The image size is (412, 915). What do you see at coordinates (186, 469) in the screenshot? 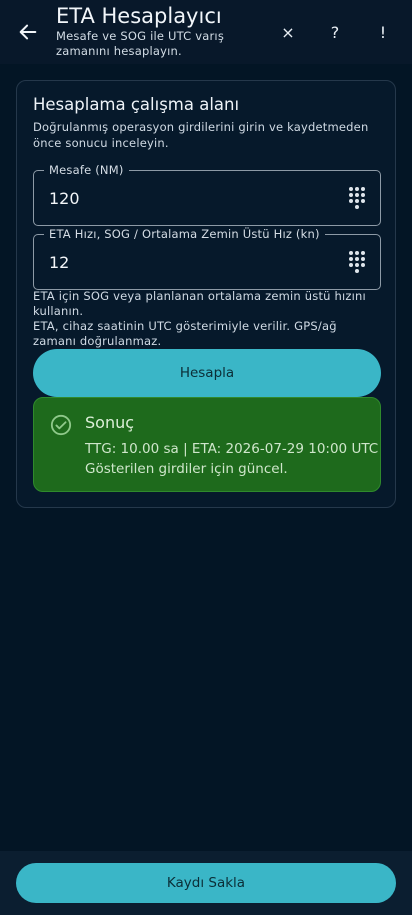
I see `result-status: Gösterilen girdiler için güncel.` at bounding box center [186, 469].